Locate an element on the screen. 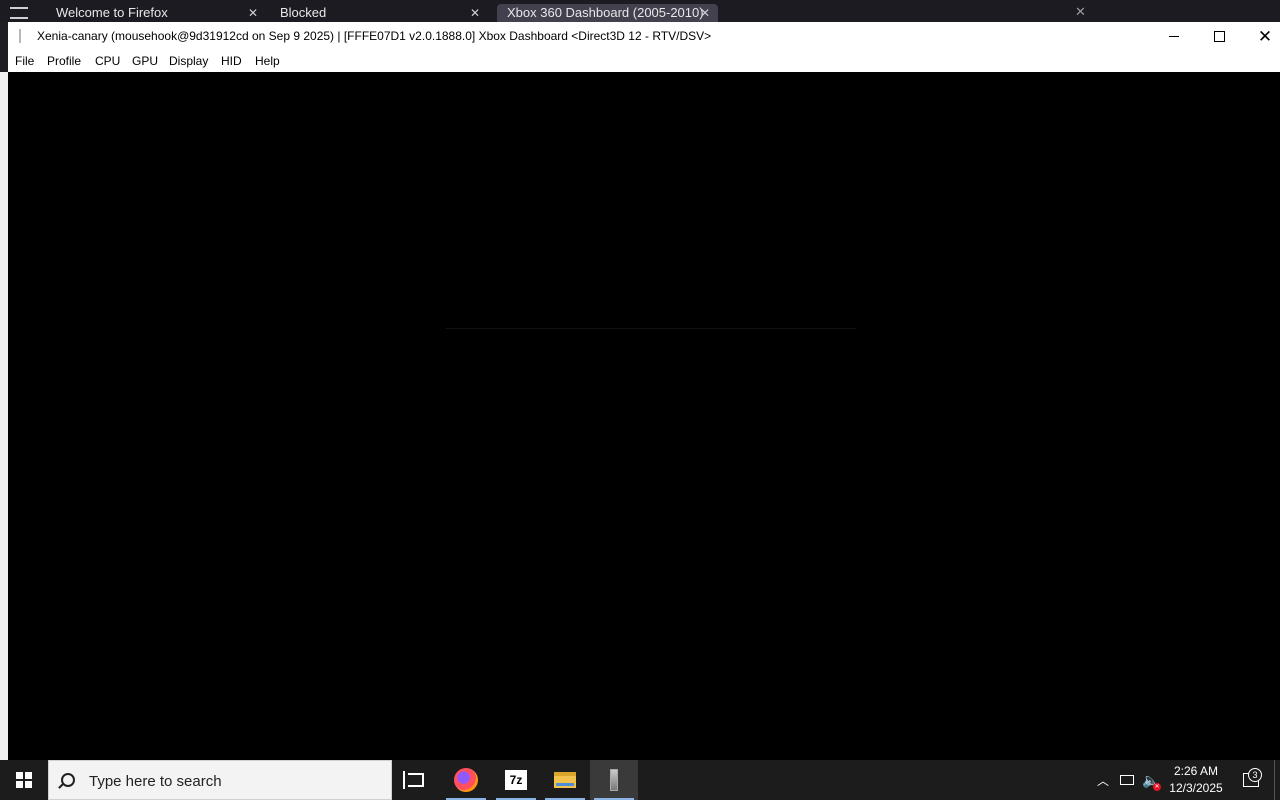 This screenshot has width=1280, height=800. taskbar-file-explorer is located at coordinates (565, 780).